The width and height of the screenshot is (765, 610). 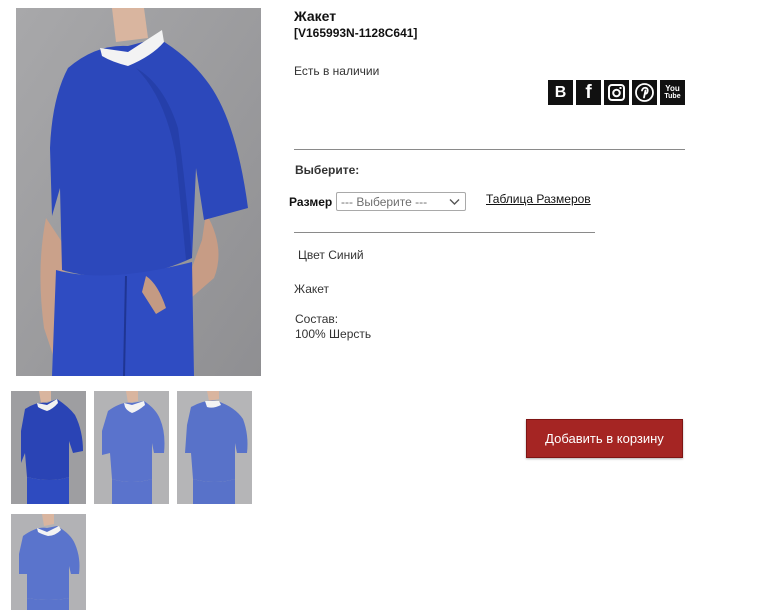 I want to click on options-heading: Выберите:, so click(x=327, y=170).